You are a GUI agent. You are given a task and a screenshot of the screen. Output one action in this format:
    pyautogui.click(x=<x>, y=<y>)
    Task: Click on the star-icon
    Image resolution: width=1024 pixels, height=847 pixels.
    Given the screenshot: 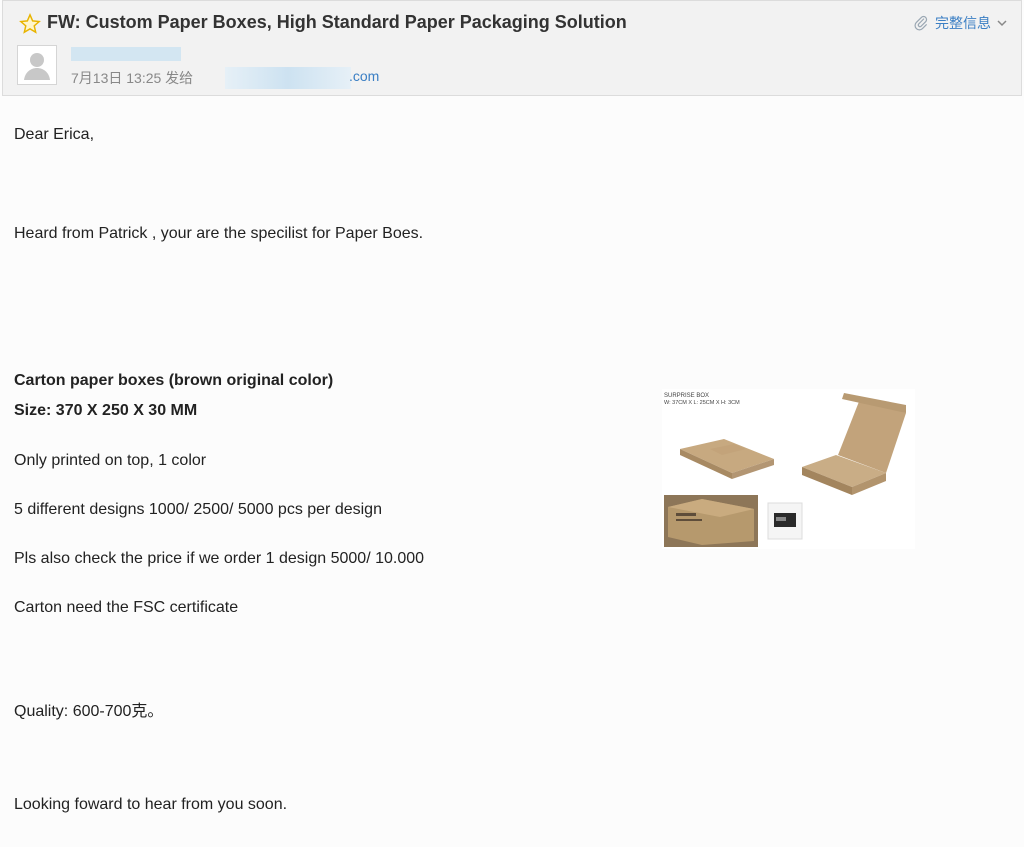 What is the action you would take?
    pyautogui.click(x=30, y=24)
    